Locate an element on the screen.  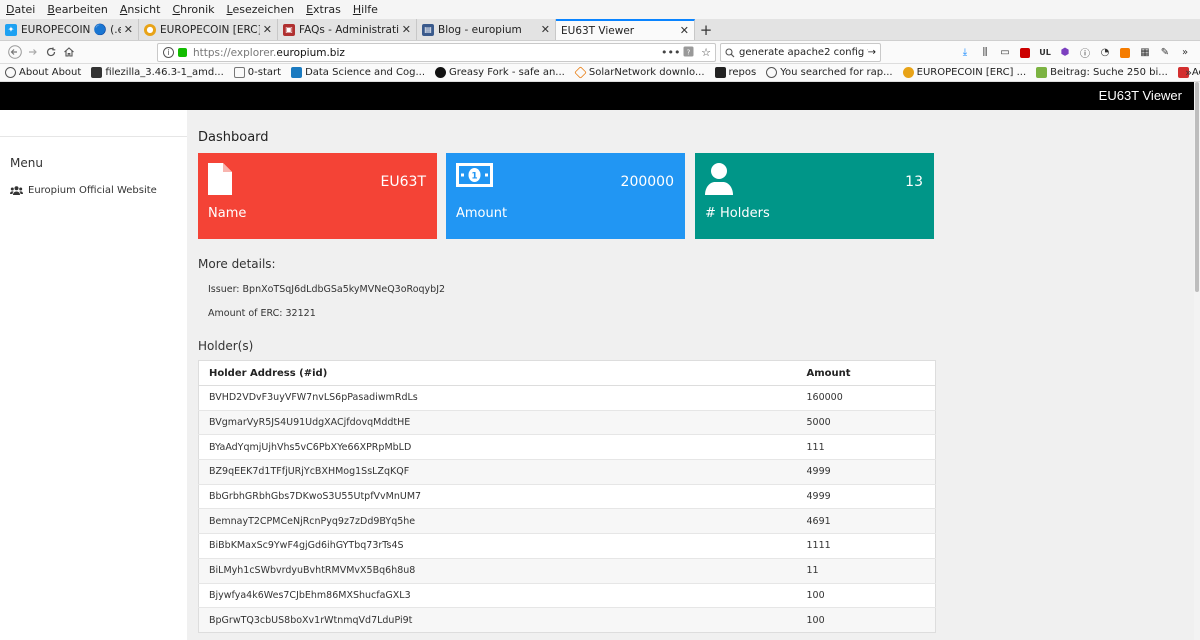
reload-icon is located at coordinates (51, 52).